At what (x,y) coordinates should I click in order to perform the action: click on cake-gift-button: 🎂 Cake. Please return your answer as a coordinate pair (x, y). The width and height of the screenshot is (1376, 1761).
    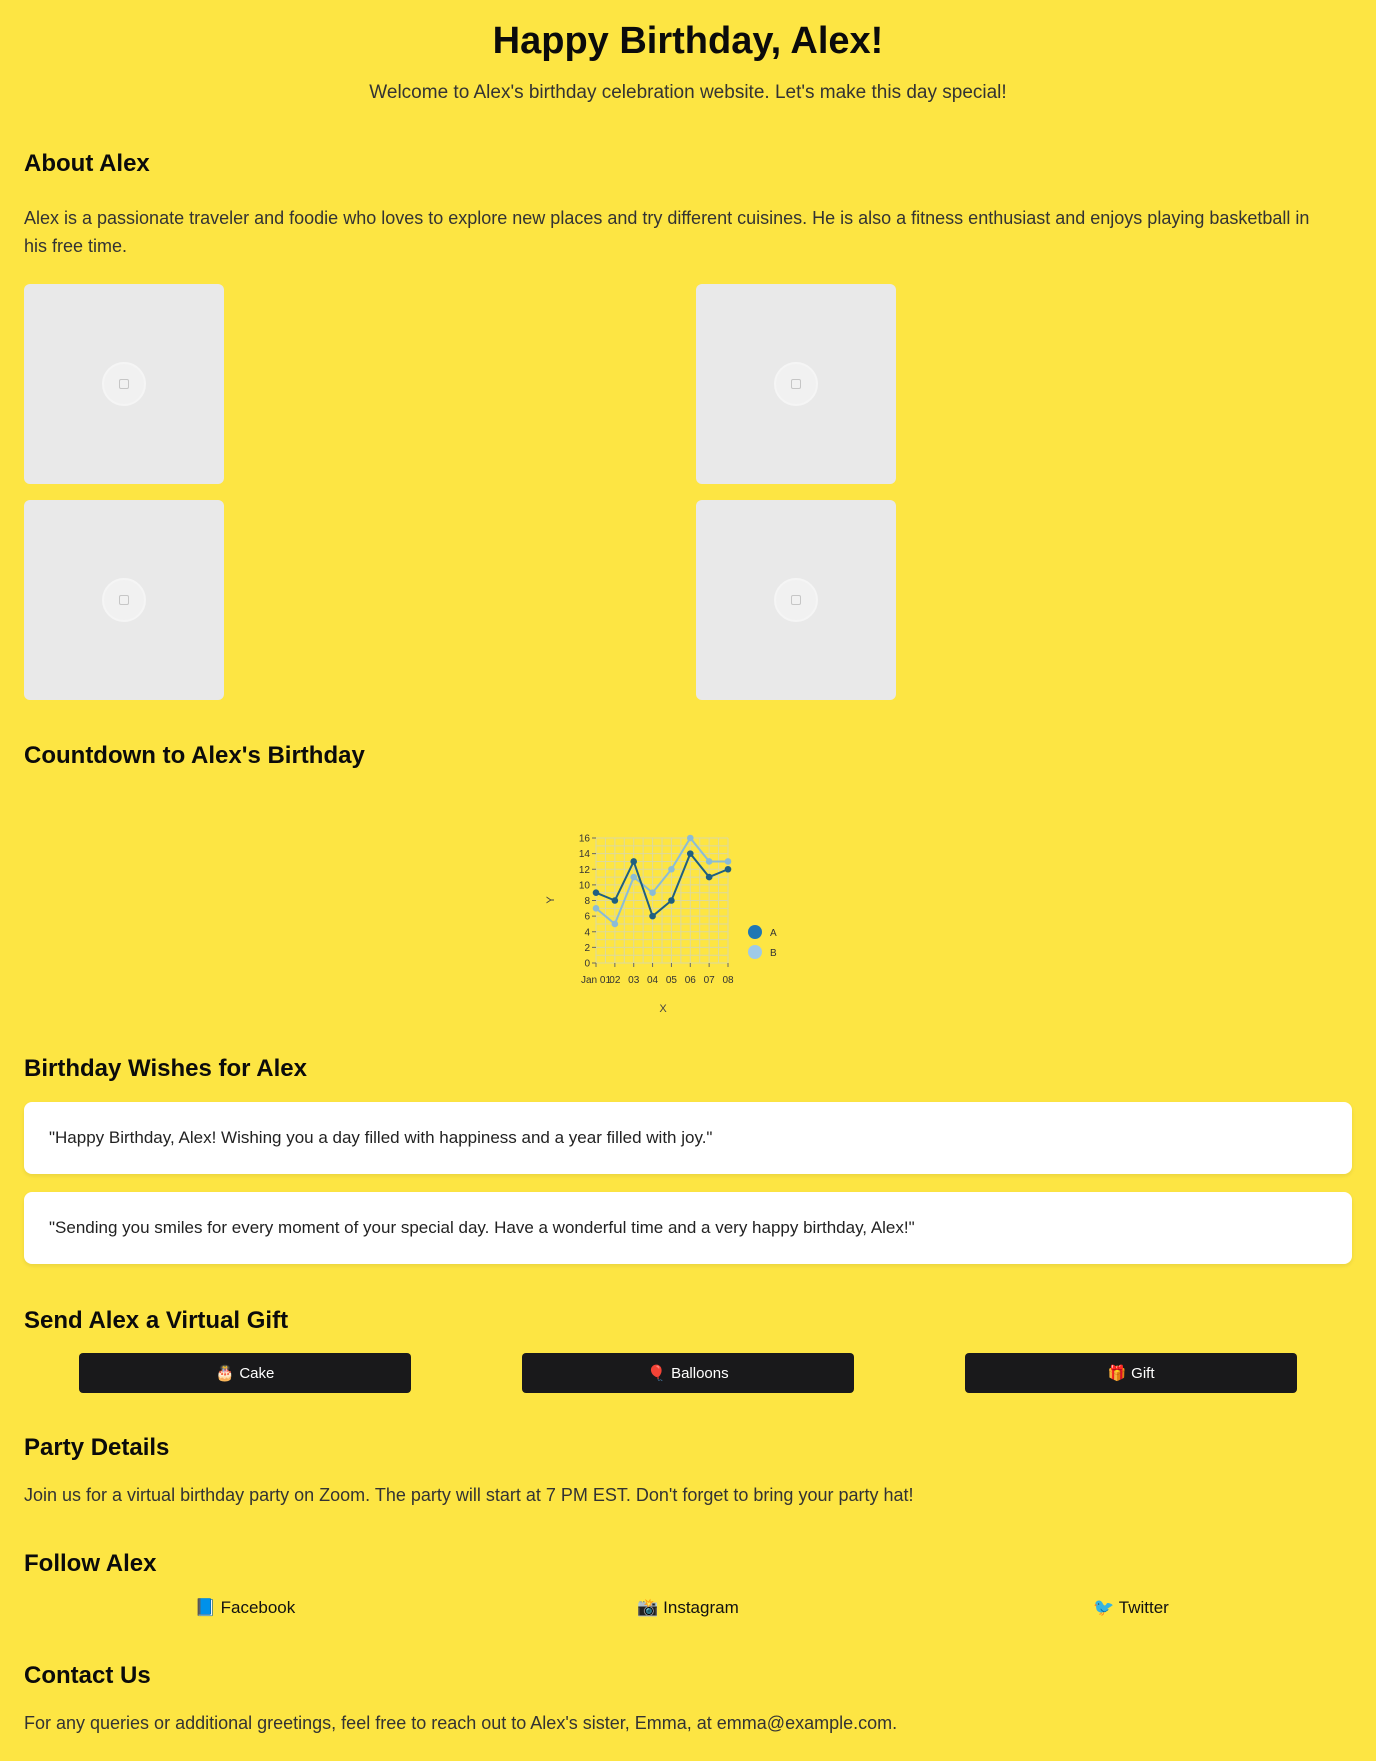
    Looking at the image, I should click on (245, 1373).